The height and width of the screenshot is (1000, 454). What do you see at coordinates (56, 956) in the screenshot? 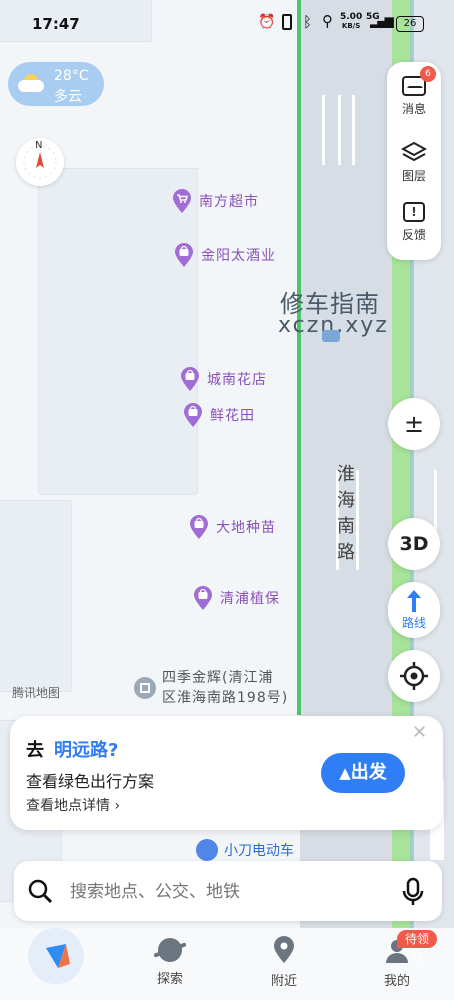
I see `home-logo-icon` at bounding box center [56, 956].